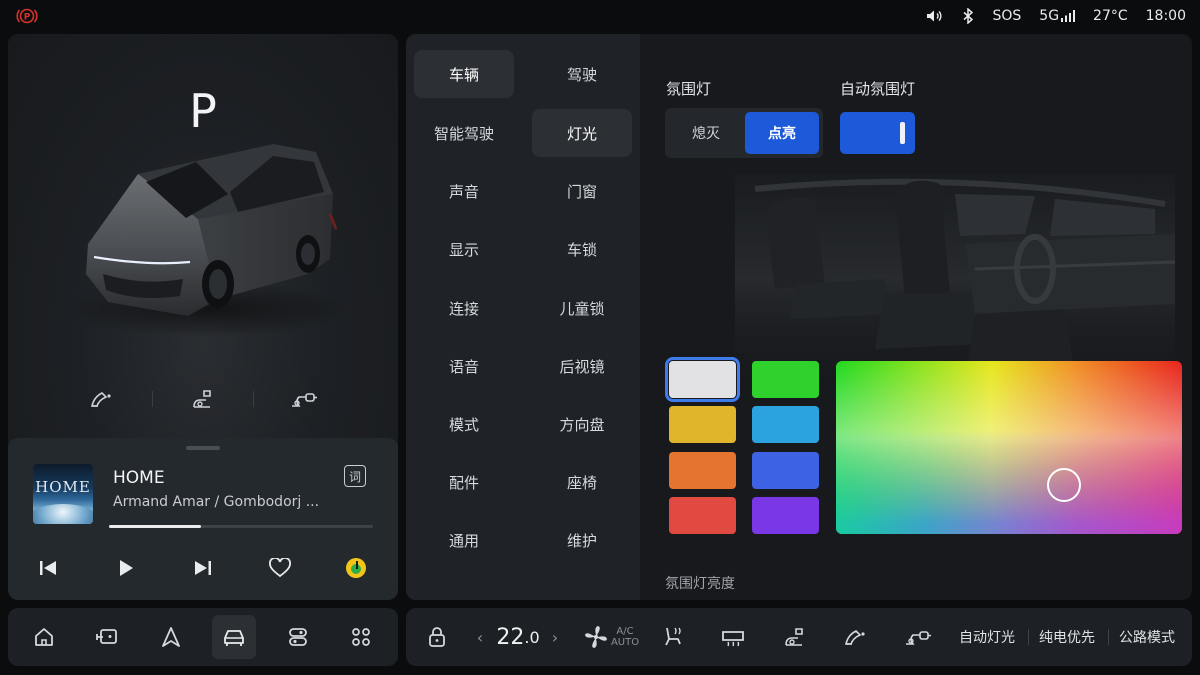 Image resolution: width=1200 pixels, height=675 pixels. I want to click on door-open-icon, so click(101, 399).